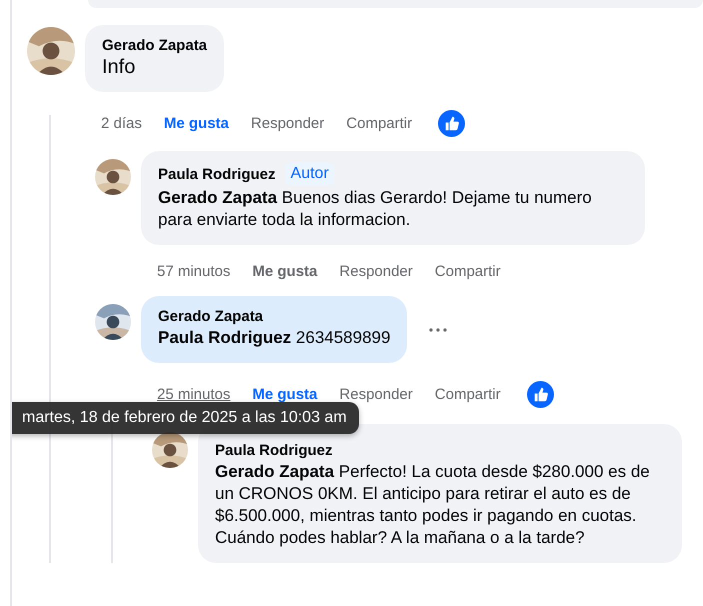 Image resolution: width=703 pixels, height=606 pixels. I want to click on comment-text: Info, so click(119, 67).